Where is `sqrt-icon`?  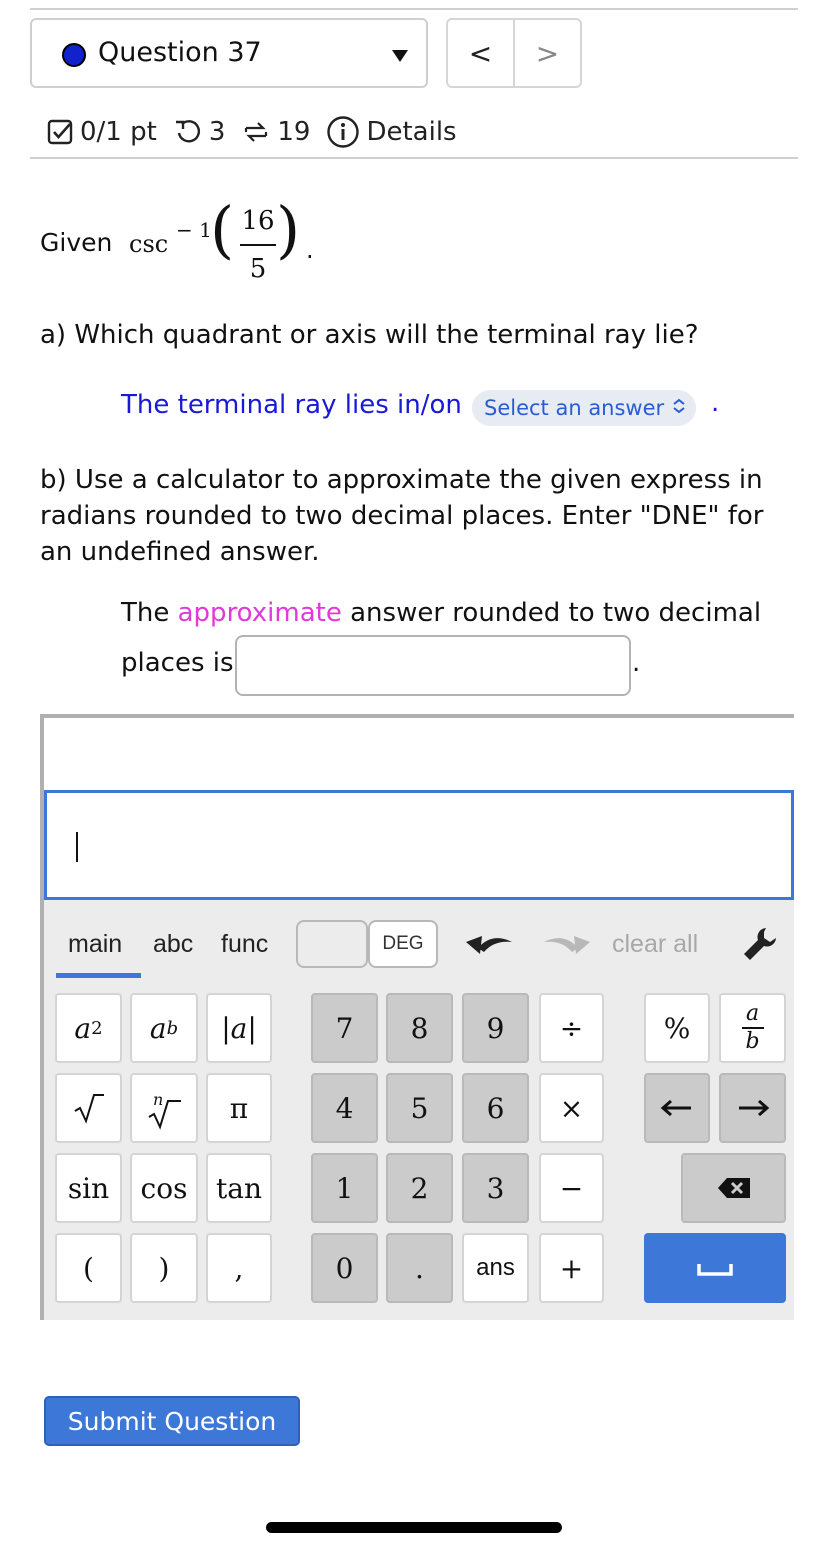 sqrt-icon is located at coordinates (88, 1109).